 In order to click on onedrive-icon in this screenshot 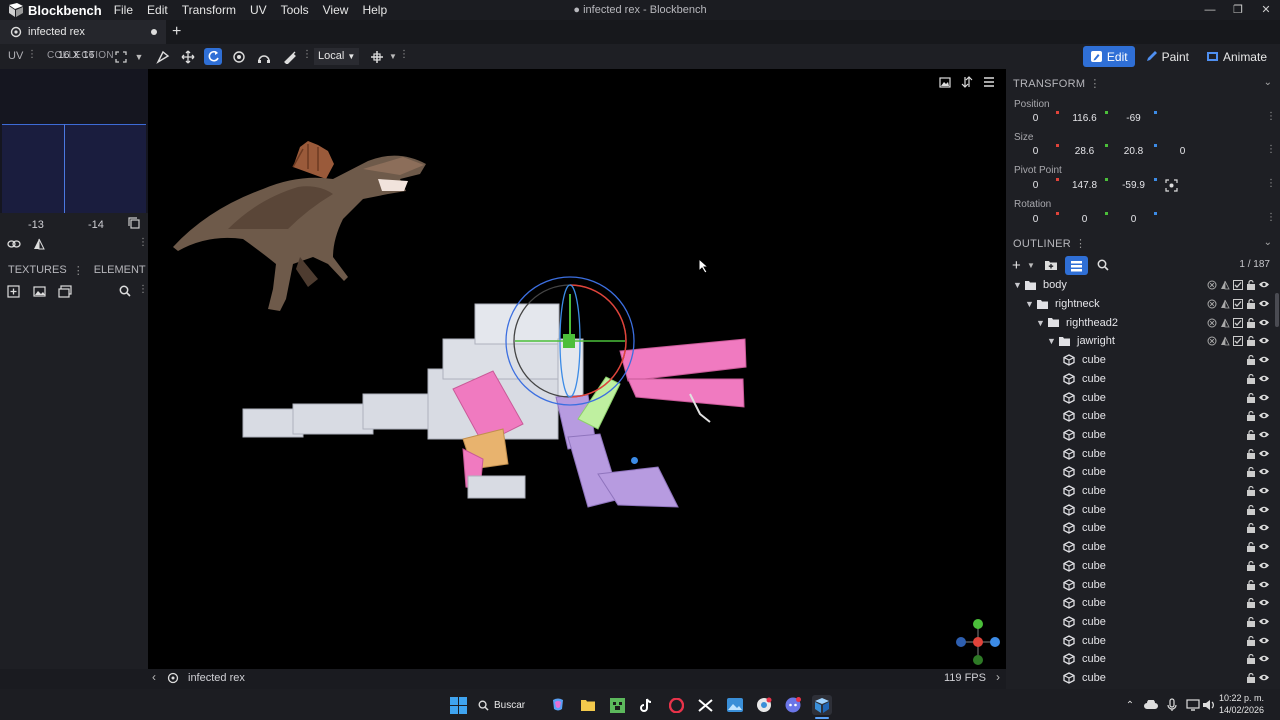, I will do `click(1151, 705)`.